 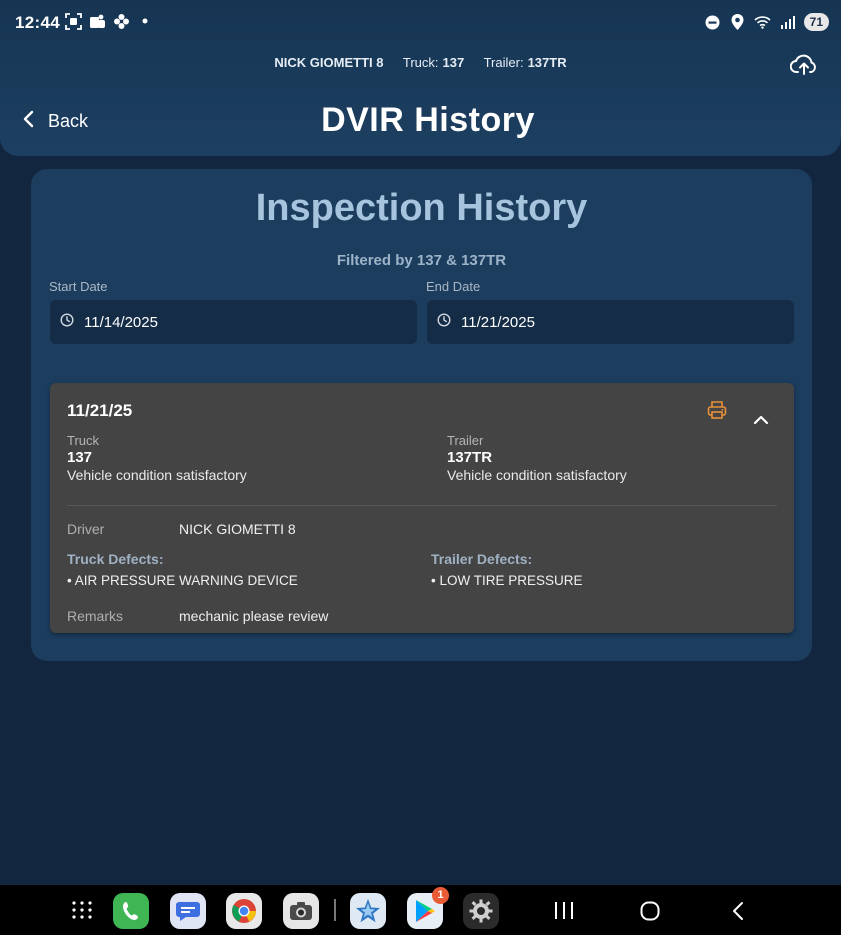 I want to click on recent-apps-icon, so click(x=564, y=913).